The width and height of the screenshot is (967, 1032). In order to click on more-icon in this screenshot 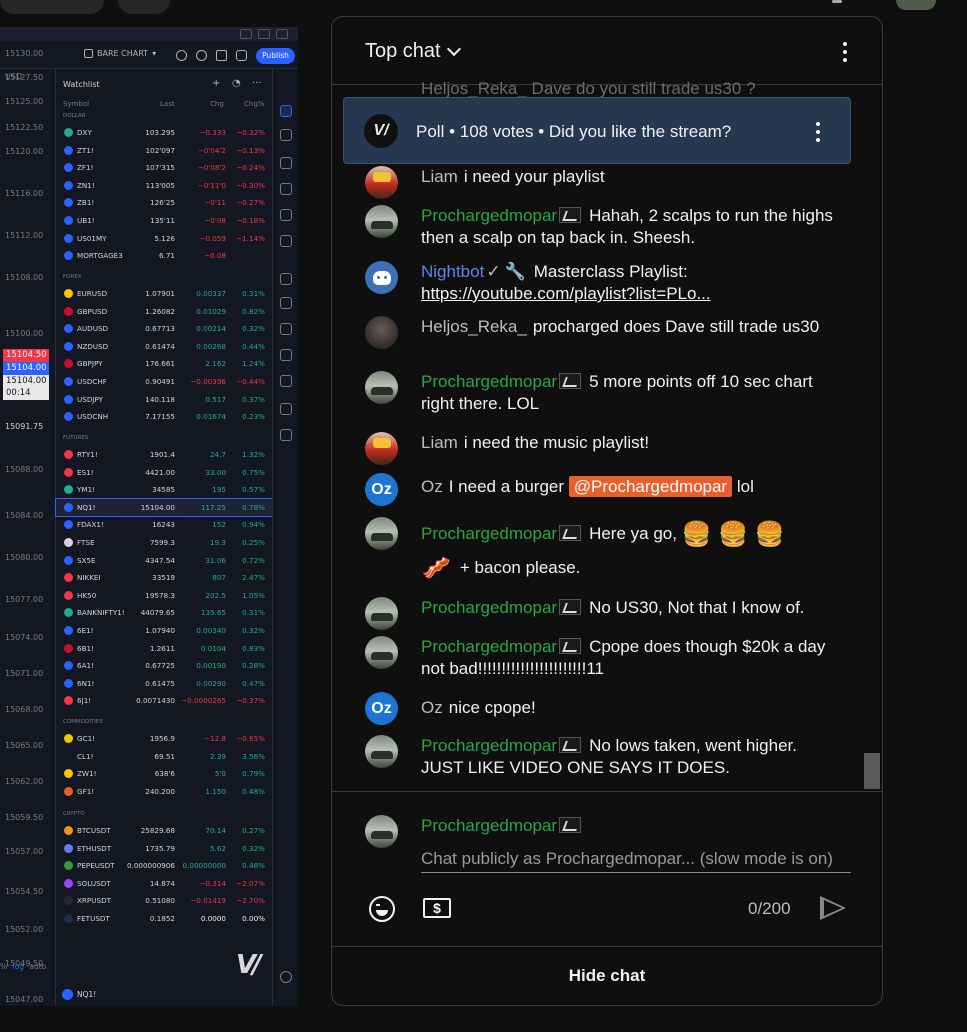, I will do `click(282, 34)`.